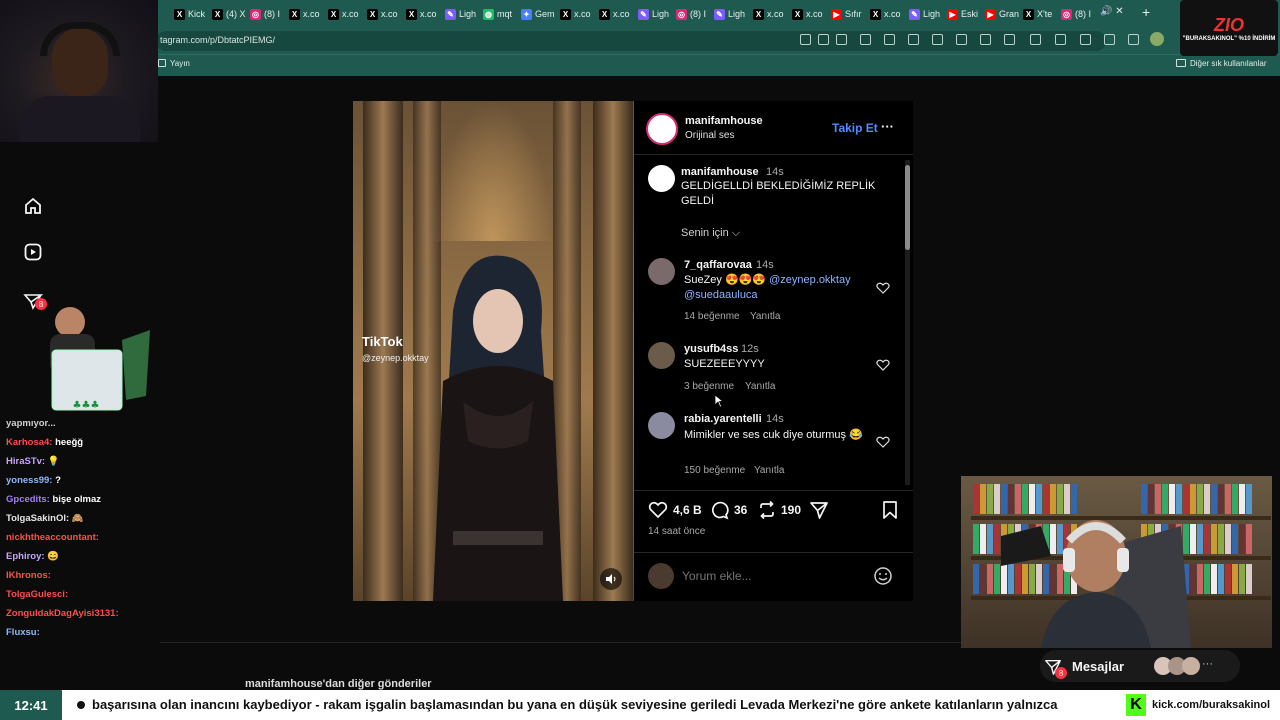  What do you see at coordinates (1207, 664) in the screenshot?
I see `more-icon: ···` at bounding box center [1207, 664].